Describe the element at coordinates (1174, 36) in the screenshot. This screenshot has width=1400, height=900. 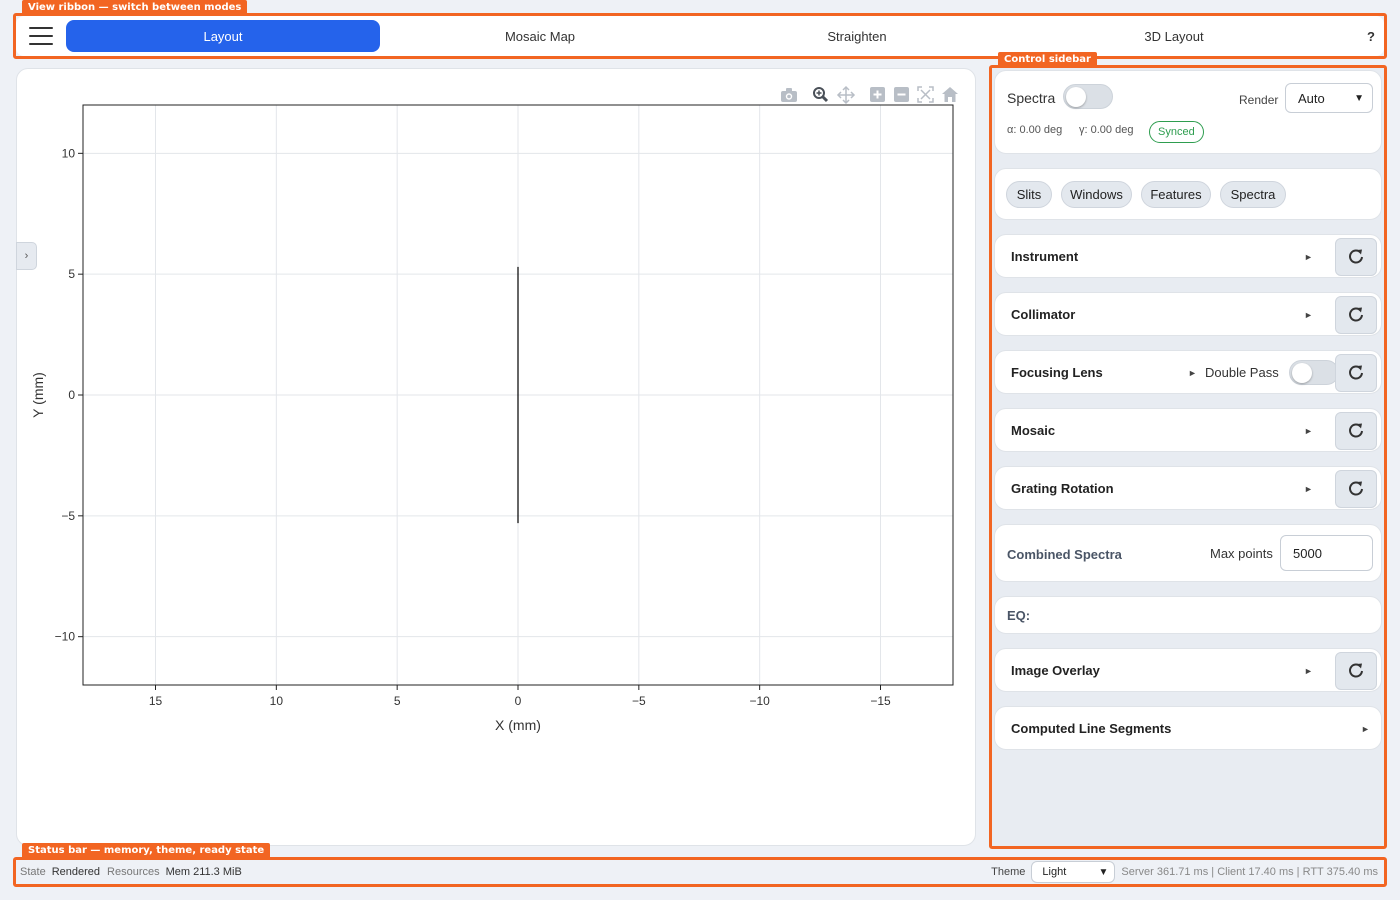
I see `tab-3d-layout: 3D Layout` at that location.